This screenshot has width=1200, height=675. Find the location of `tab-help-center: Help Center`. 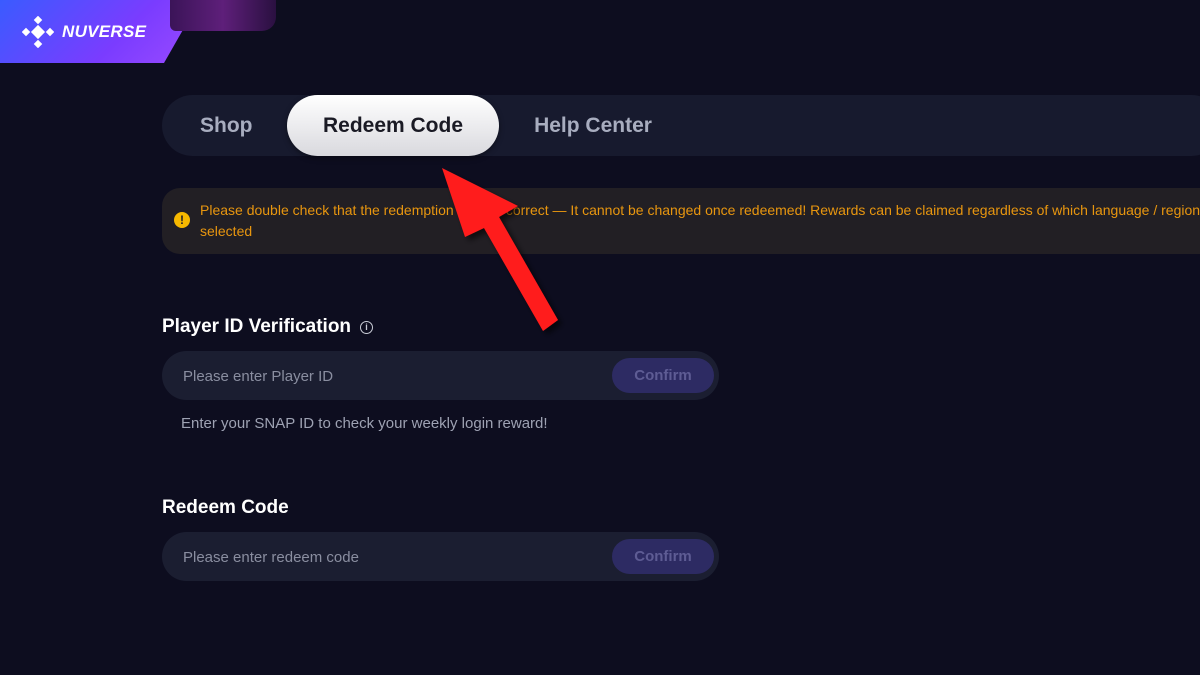

tab-help-center: Help Center is located at coordinates (593, 125).